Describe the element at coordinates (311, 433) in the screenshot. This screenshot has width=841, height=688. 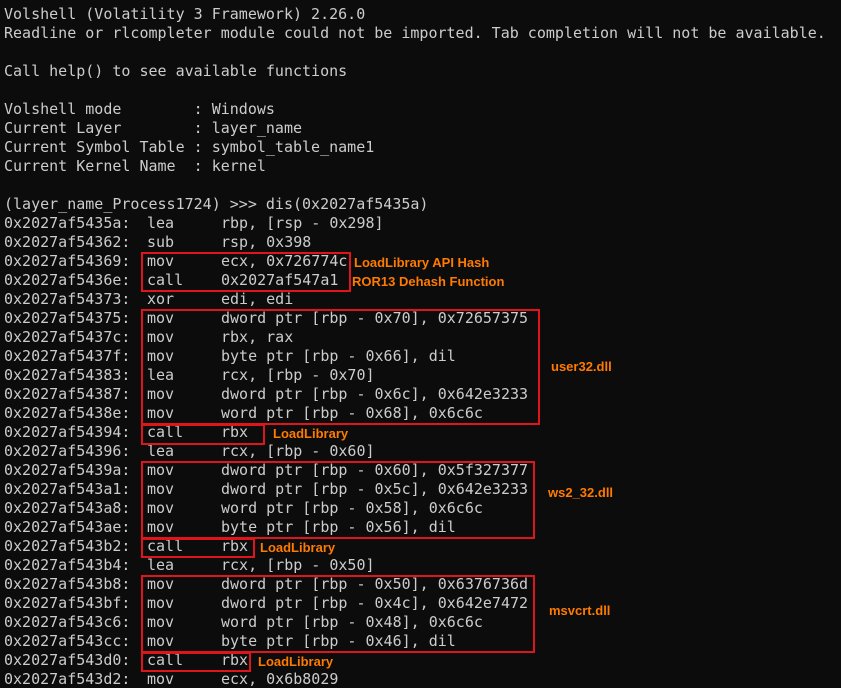
I see `annotation-loadlibrary-1: LoadLibrary` at that location.